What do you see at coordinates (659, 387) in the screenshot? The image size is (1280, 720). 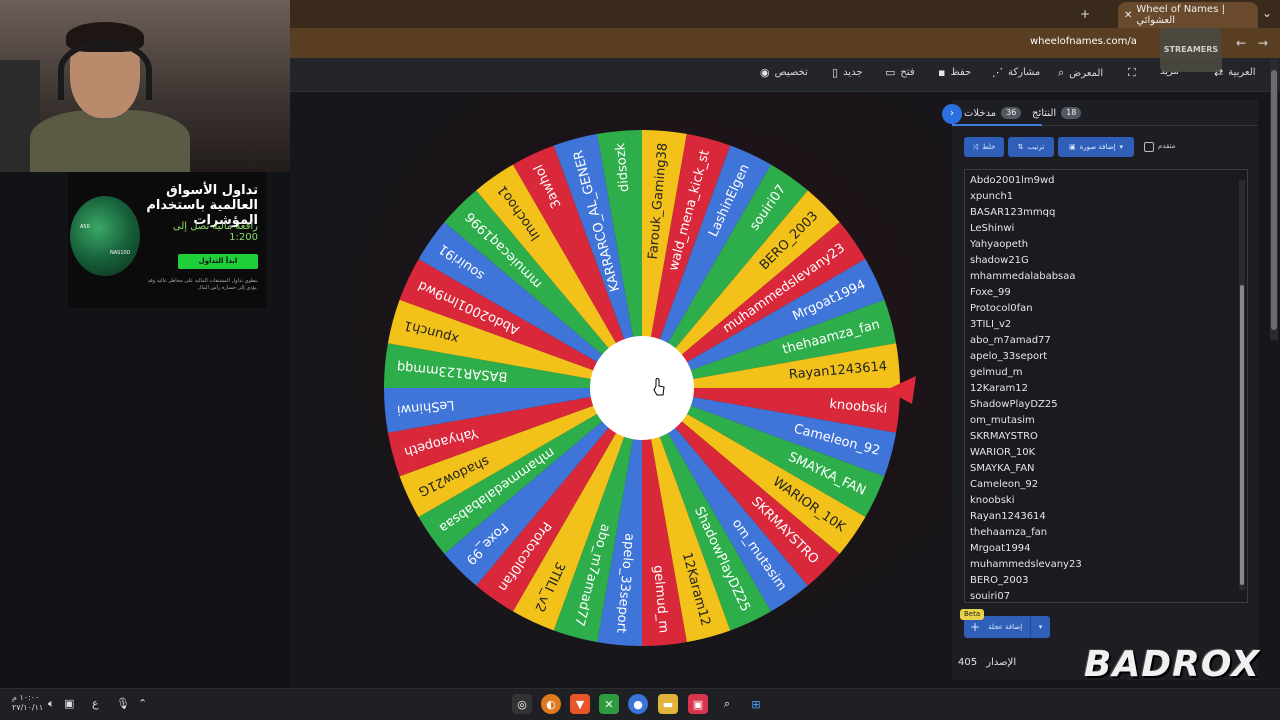 I see `mouse-cursor-icon` at bounding box center [659, 387].